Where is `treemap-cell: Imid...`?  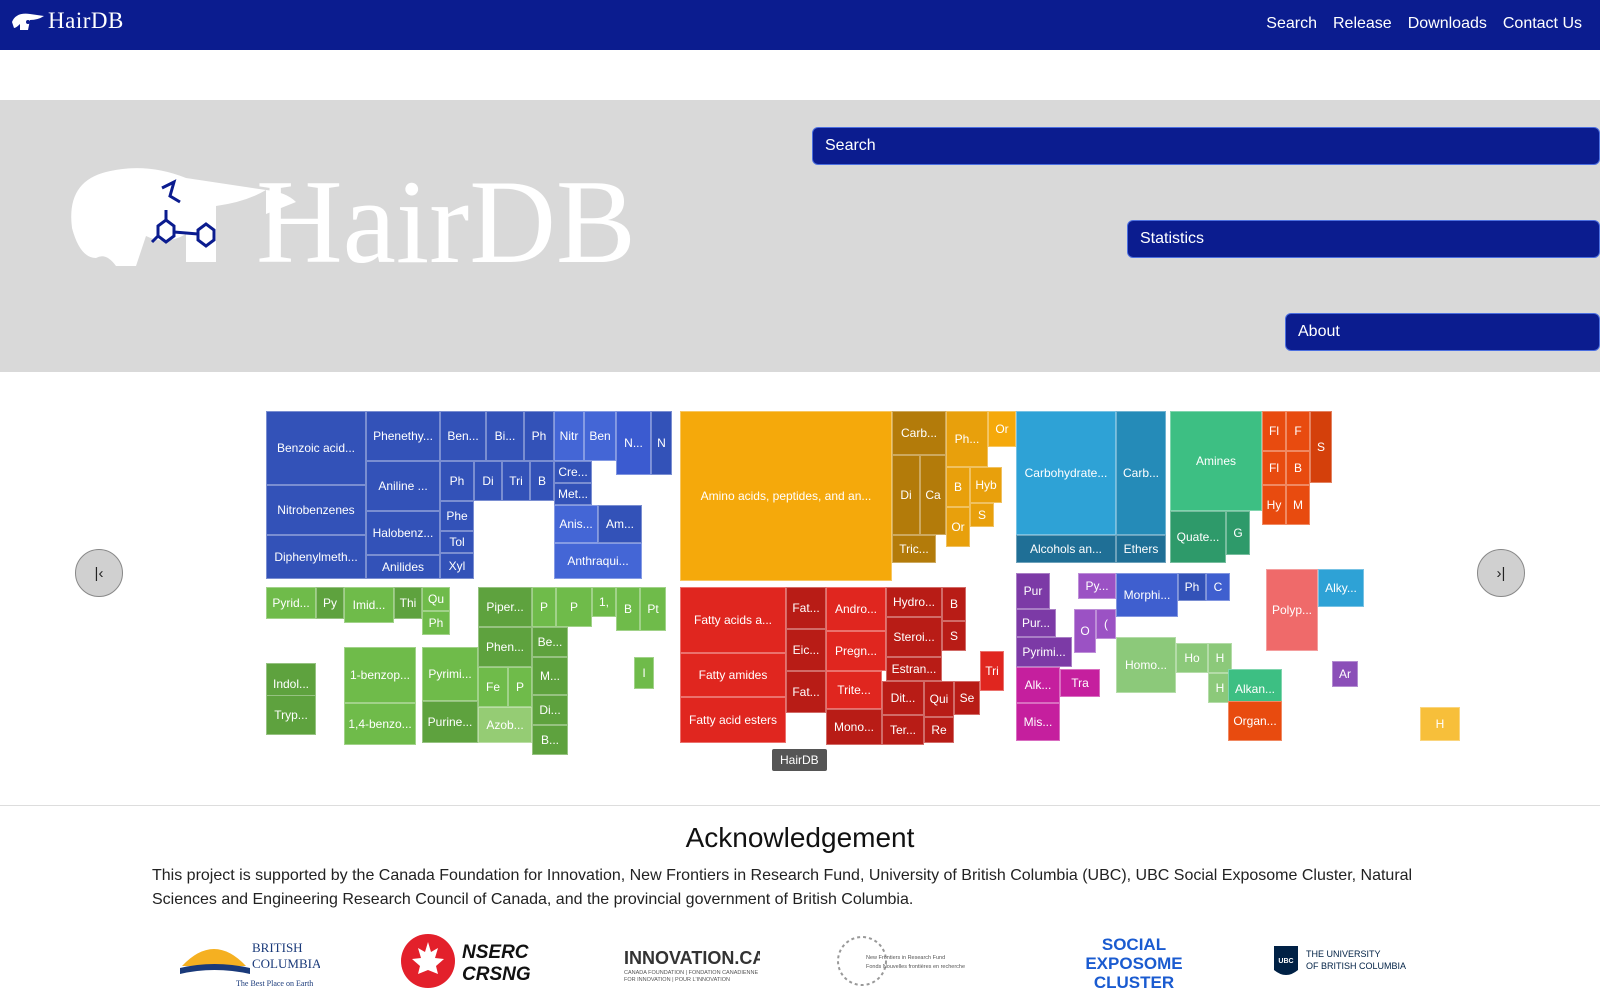
treemap-cell: Imid... is located at coordinates (369, 605).